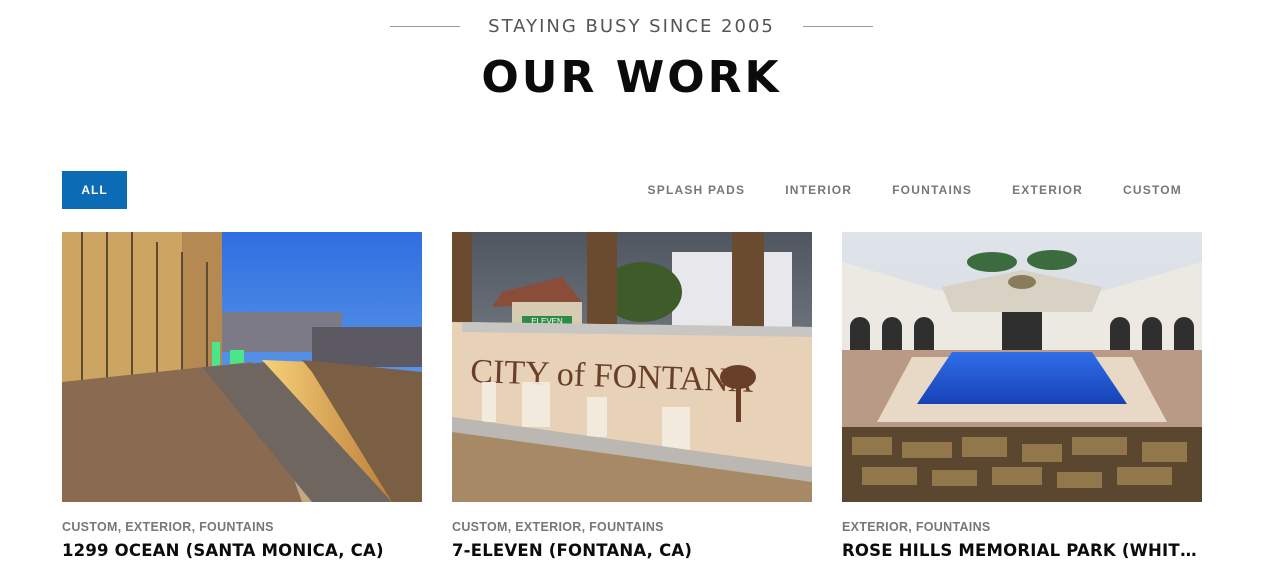 This screenshot has height=583, width=1263. Describe the element at coordinates (1047, 190) in the screenshot. I see `filter-exterior: EXTERIOR` at that location.